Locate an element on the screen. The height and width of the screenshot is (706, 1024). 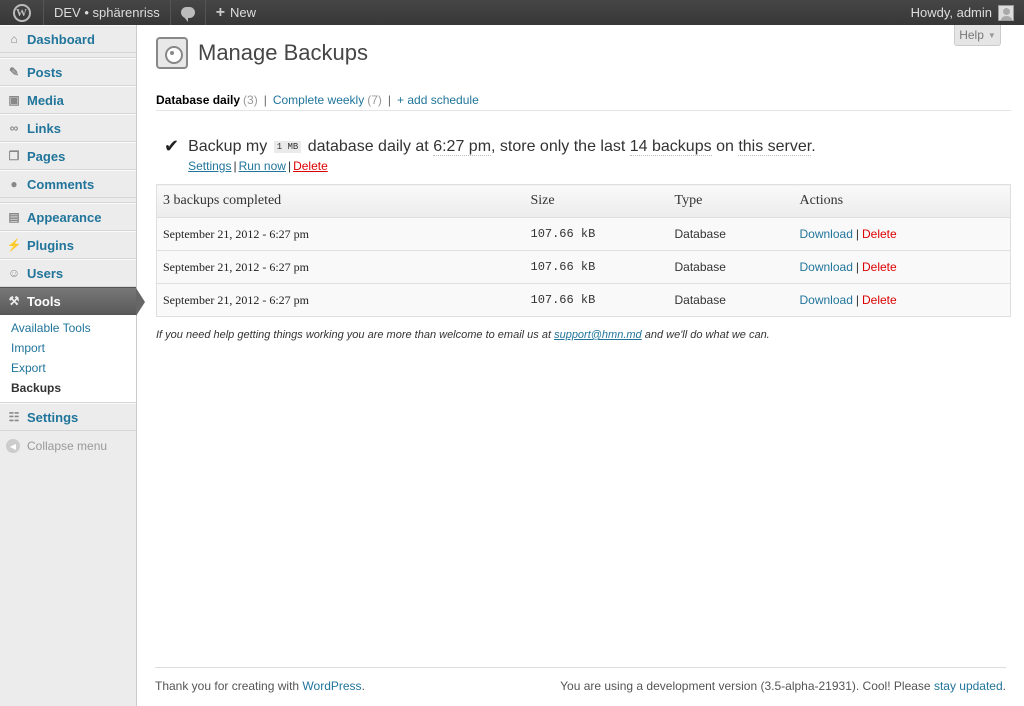
submenu-import: Import is located at coordinates (68, 348).